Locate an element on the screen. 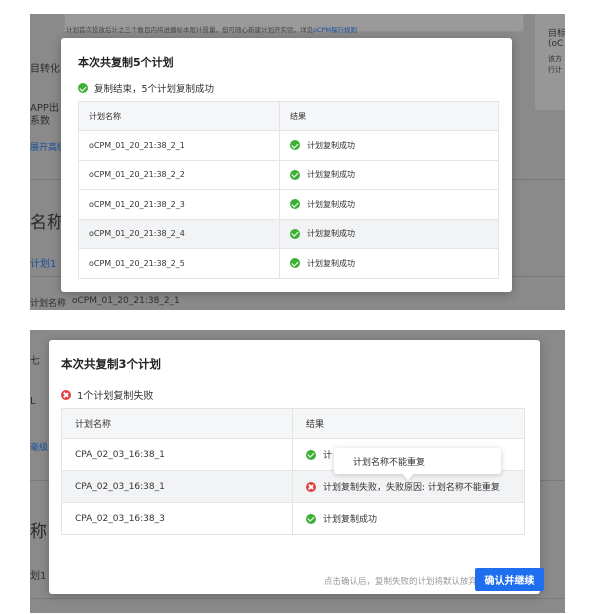  table-row: oCPM_01_20_21:38_2_5 计划复制成功 is located at coordinates (288, 263).